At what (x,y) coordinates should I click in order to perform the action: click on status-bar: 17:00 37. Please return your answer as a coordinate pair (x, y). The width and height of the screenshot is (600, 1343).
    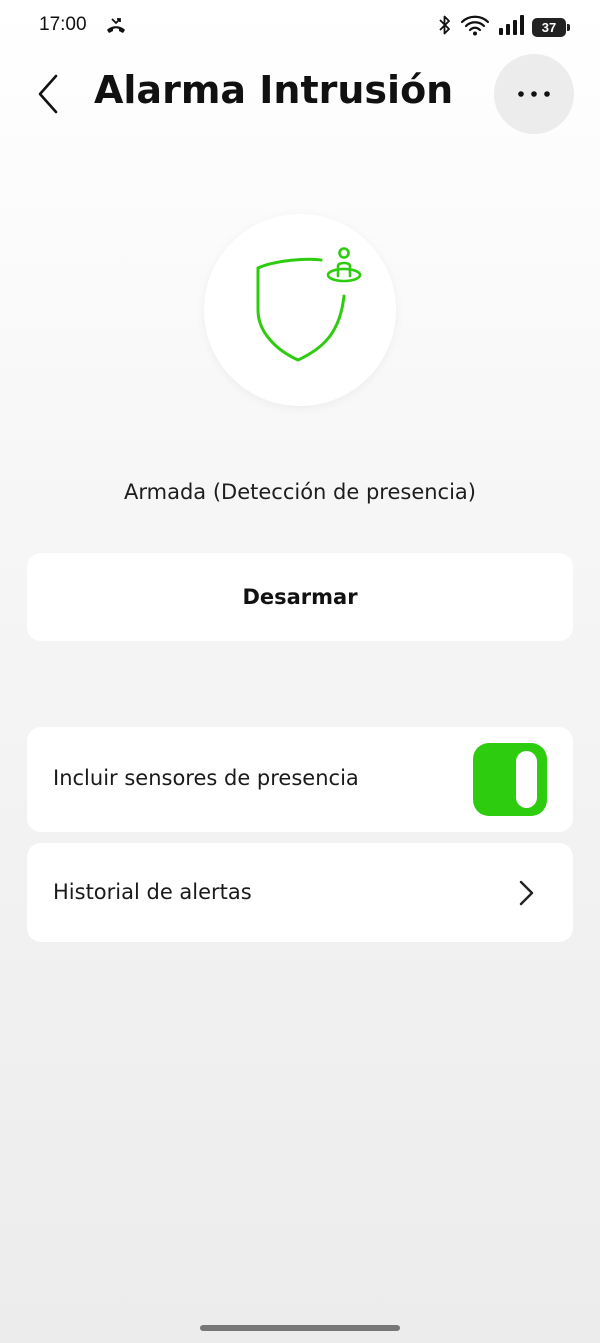
    Looking at the image, I should click on (300, 27).